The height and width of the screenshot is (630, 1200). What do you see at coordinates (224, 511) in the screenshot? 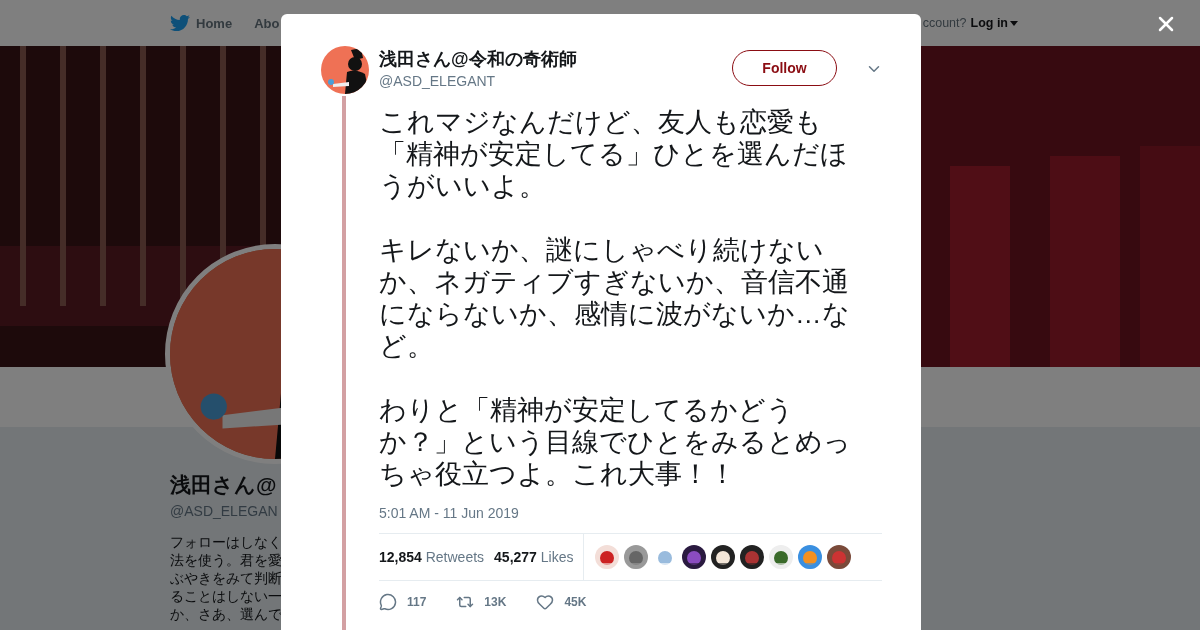
I see `profile-handle: @ASD_ELEGAN` at bounding box center [224, 511].